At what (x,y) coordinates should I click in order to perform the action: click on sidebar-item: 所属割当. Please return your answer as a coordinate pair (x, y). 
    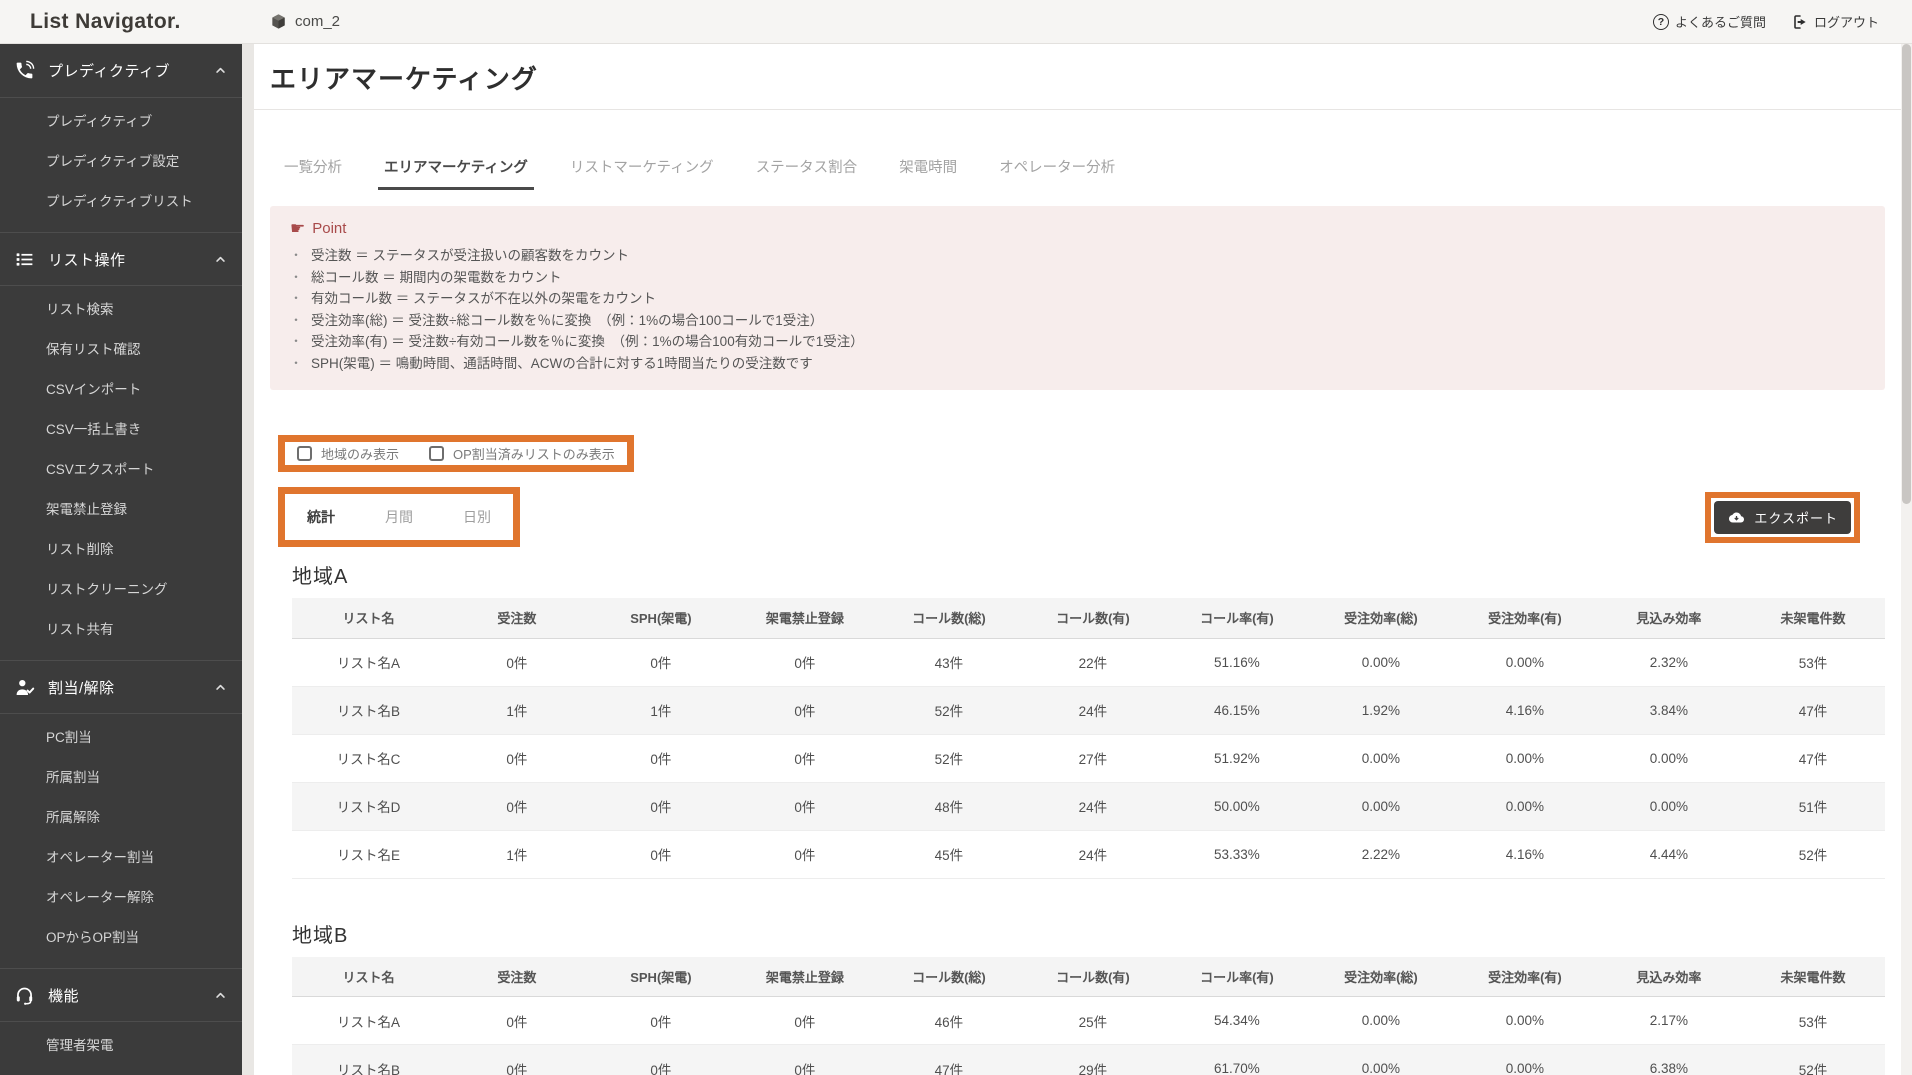
    Looking at the image, I should click on (121, 778).